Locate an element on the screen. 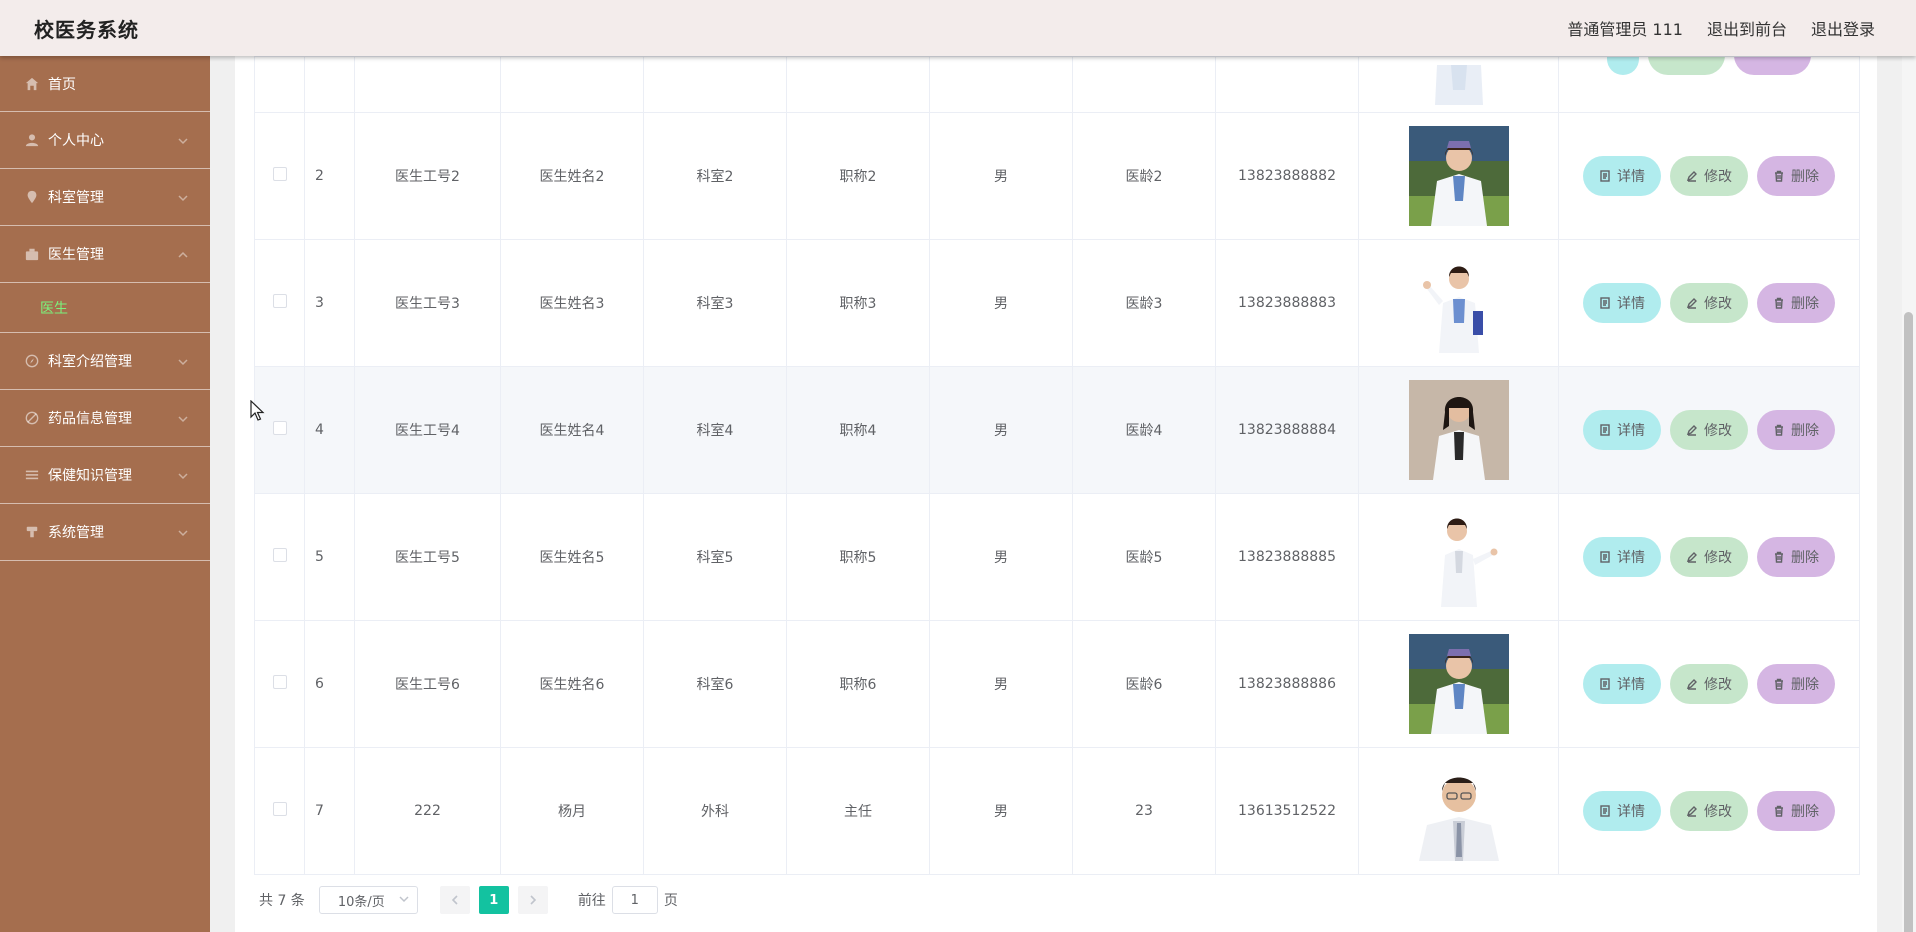 The height and width of the screenshot is (932, 1916). delete-button is located at coordinates (1772, 66).